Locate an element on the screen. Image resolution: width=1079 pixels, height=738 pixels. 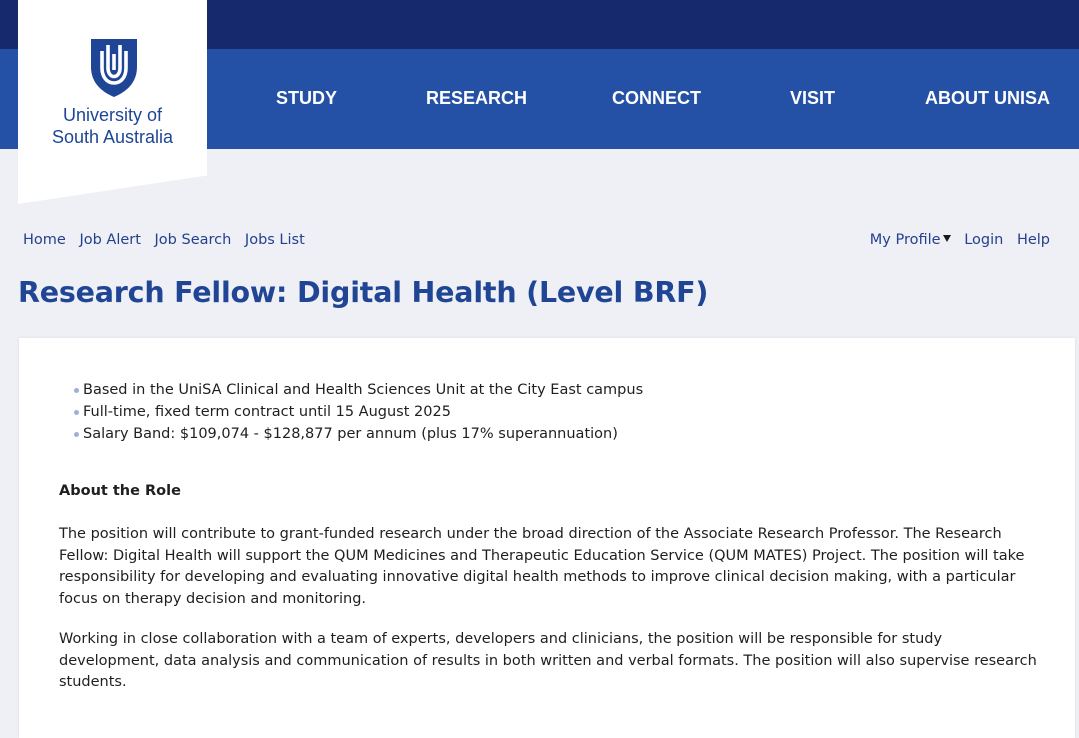
account-links: My Profile Login Help is located at coordinates (960, 240).